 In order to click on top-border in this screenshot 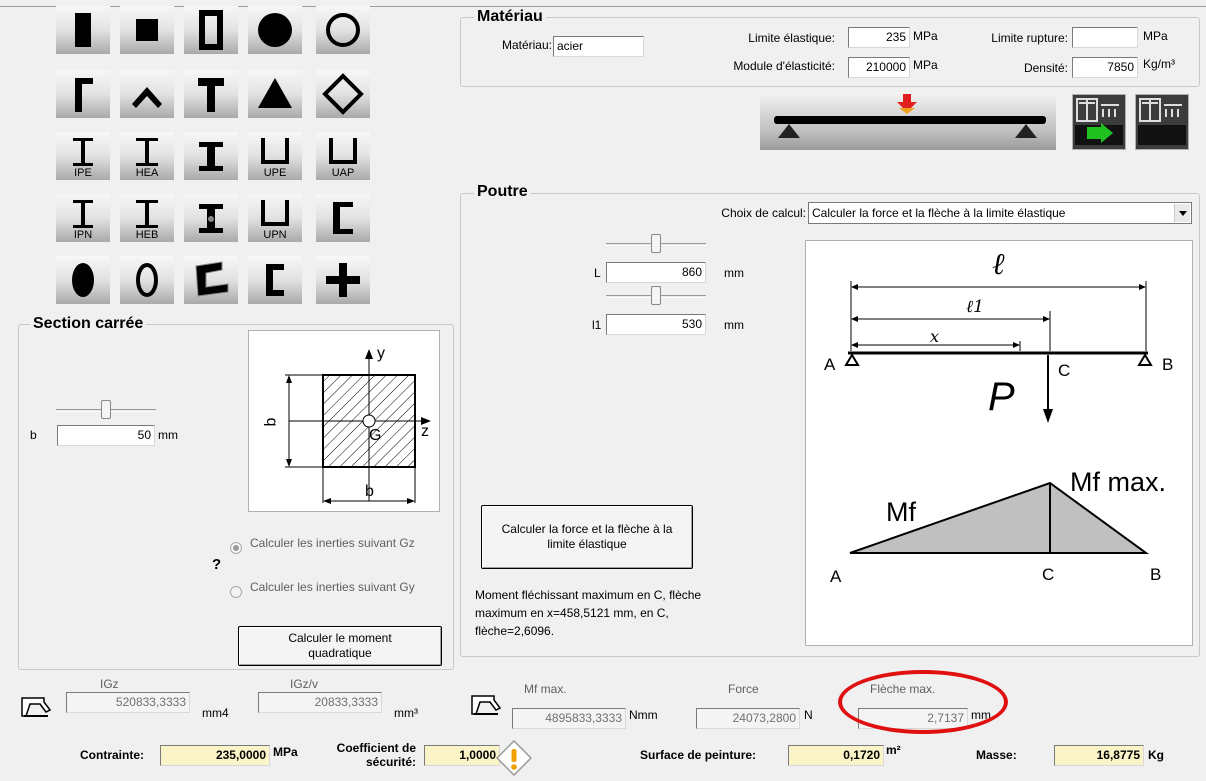, I will do `click(603, 6)`.